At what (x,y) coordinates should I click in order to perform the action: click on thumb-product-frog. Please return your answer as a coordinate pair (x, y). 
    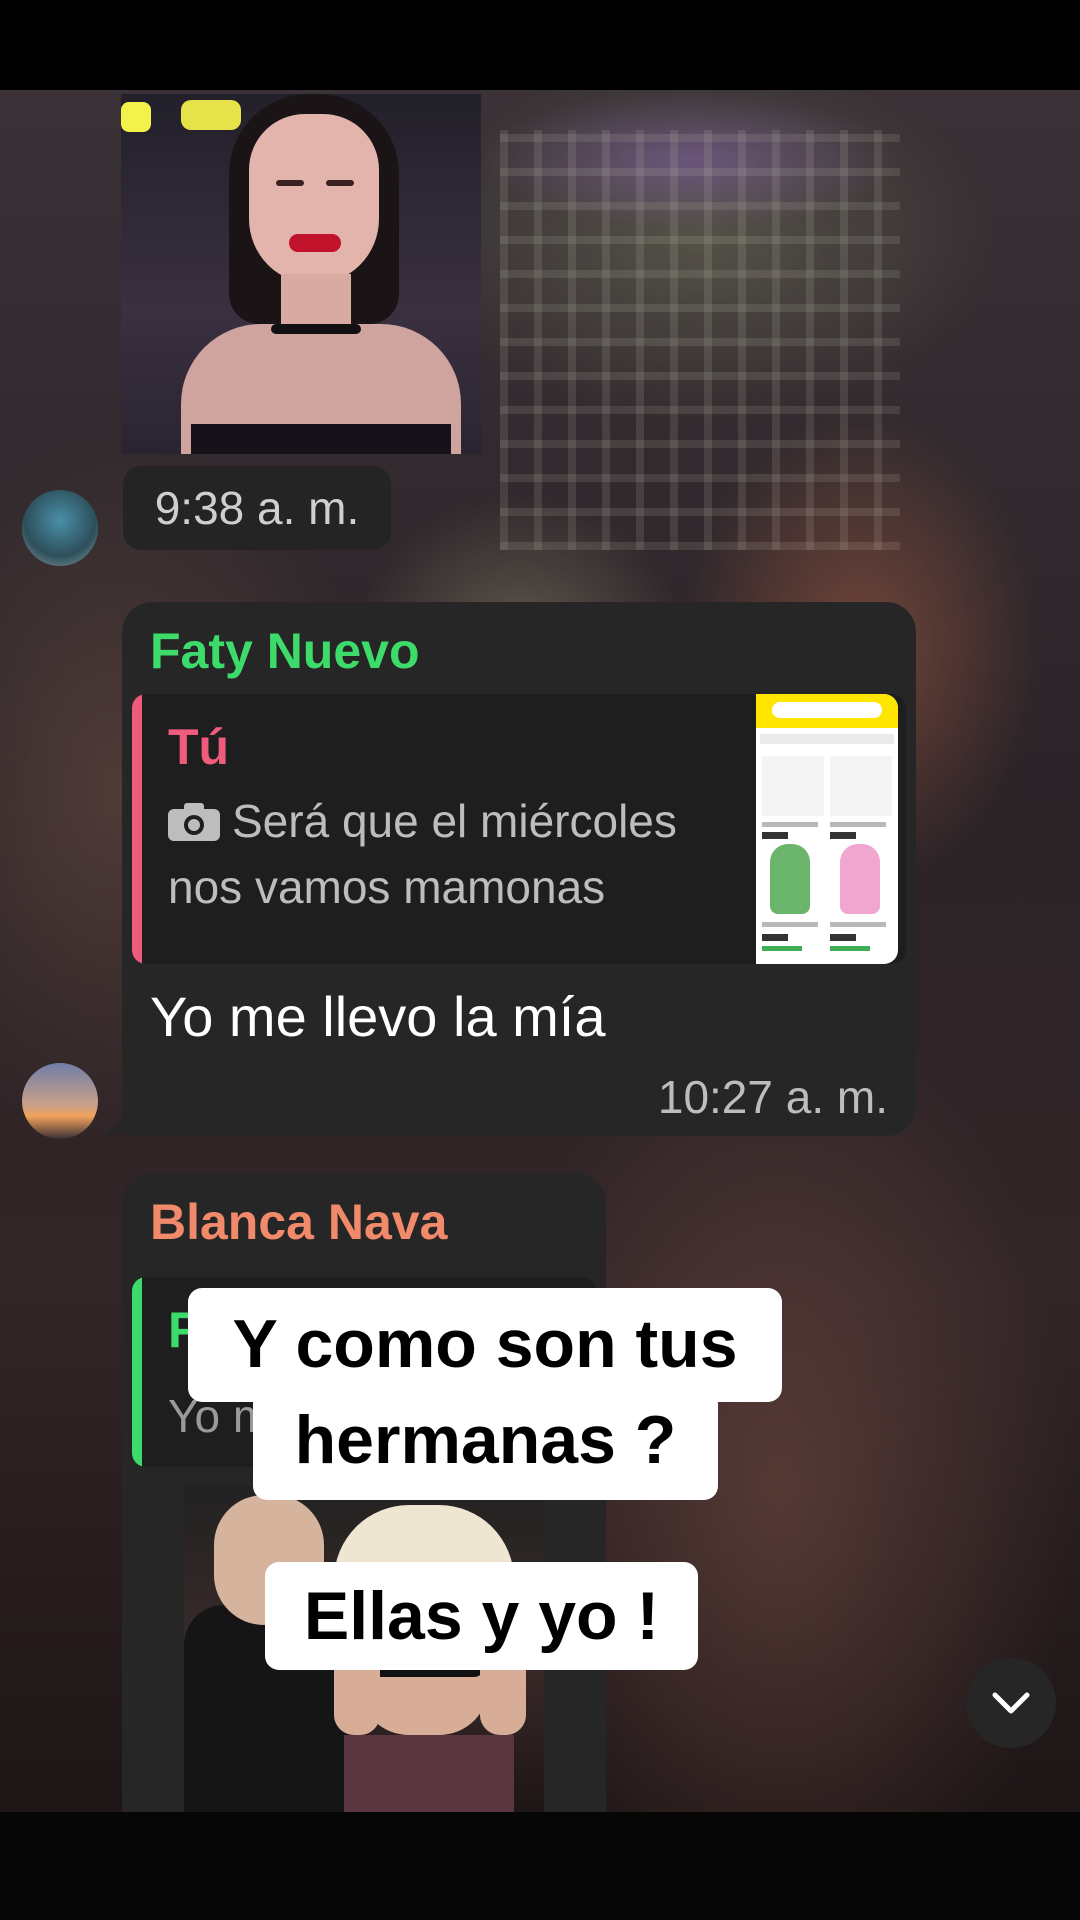
    Looking at the image, I should click on (790, 879).